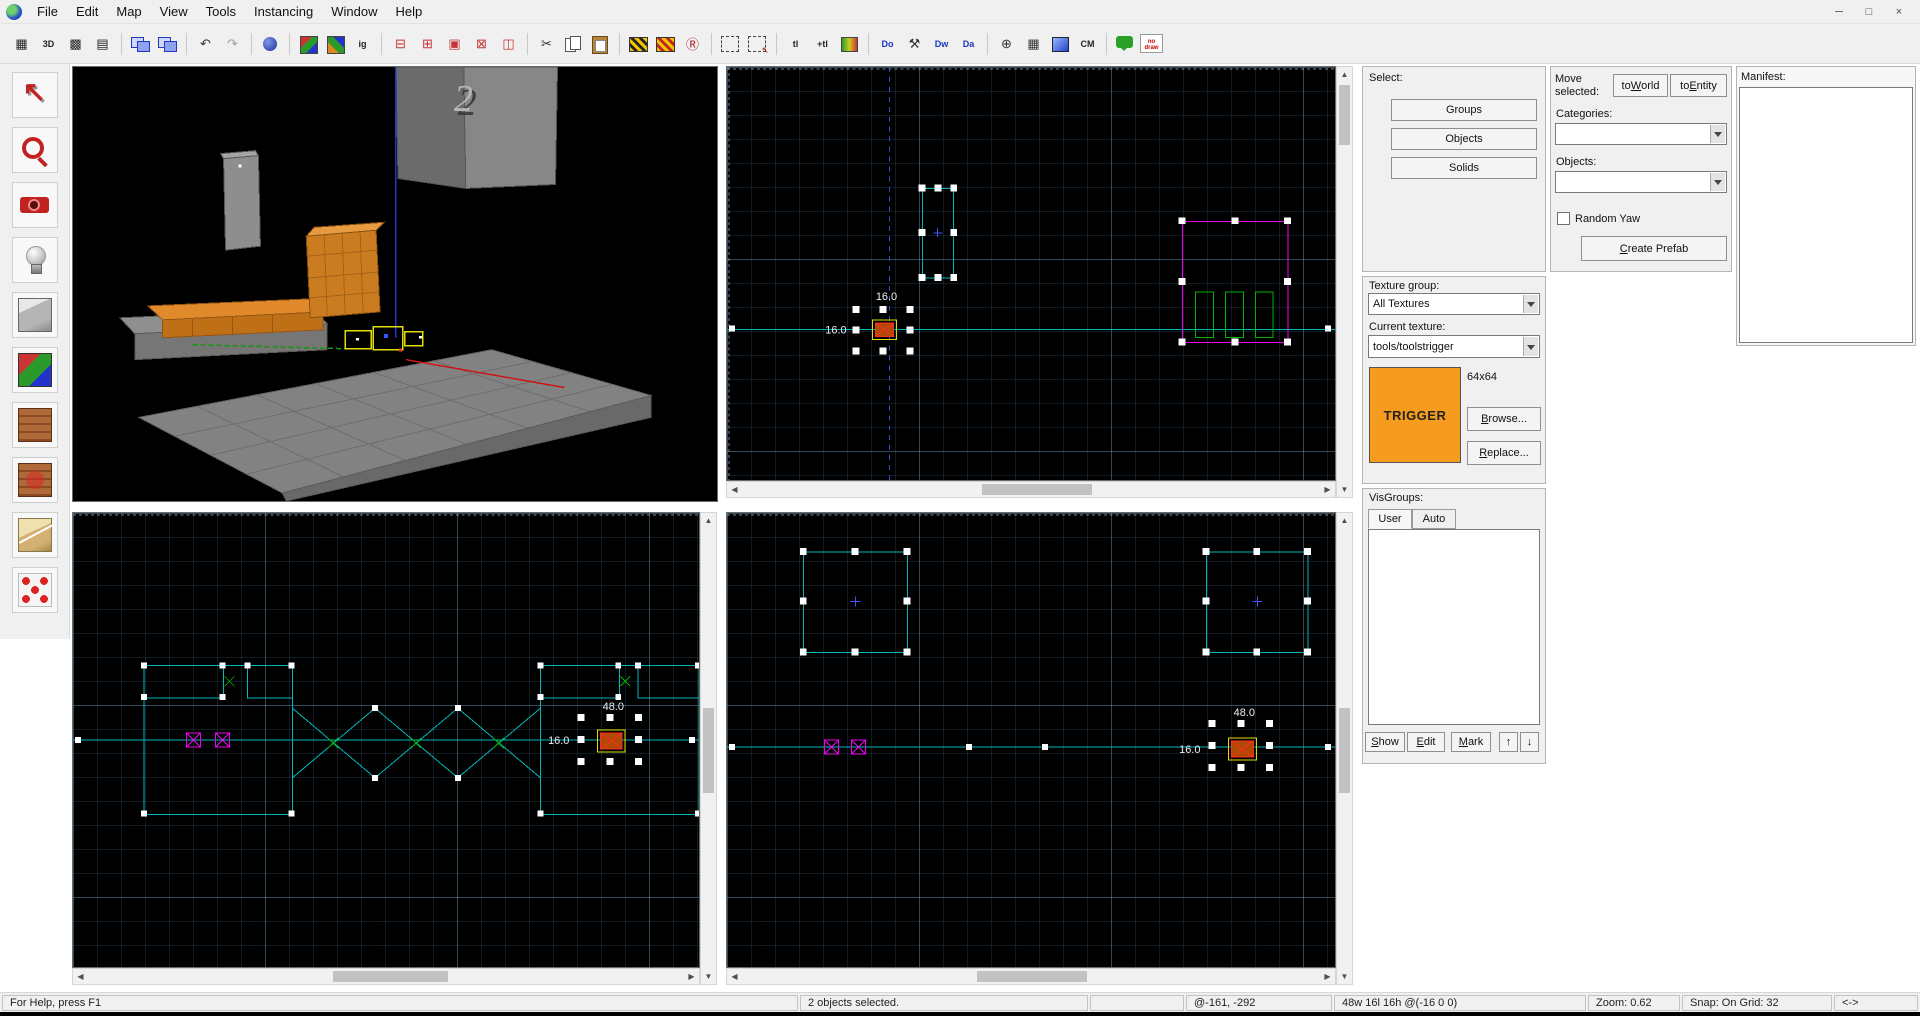  What do you see at coordinates (270, 44) in the screenshot?
I see `run-map-icon` at bounding box center [270, 44].